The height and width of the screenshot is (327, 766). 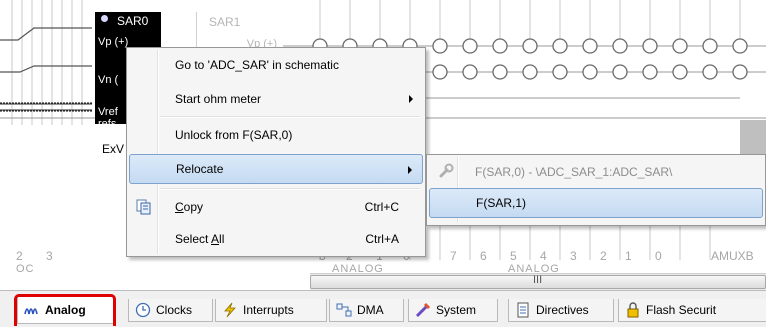 I want to click on menu-item-relocate: Relocate, so click(x=276, y=169).